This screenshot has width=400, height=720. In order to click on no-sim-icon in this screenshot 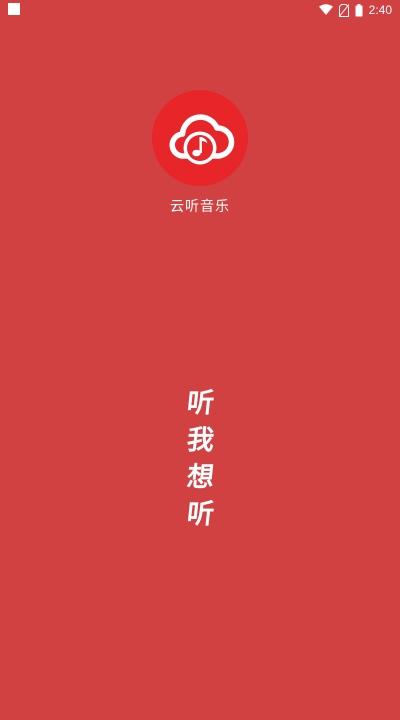, I will do `click(343, 10)`.